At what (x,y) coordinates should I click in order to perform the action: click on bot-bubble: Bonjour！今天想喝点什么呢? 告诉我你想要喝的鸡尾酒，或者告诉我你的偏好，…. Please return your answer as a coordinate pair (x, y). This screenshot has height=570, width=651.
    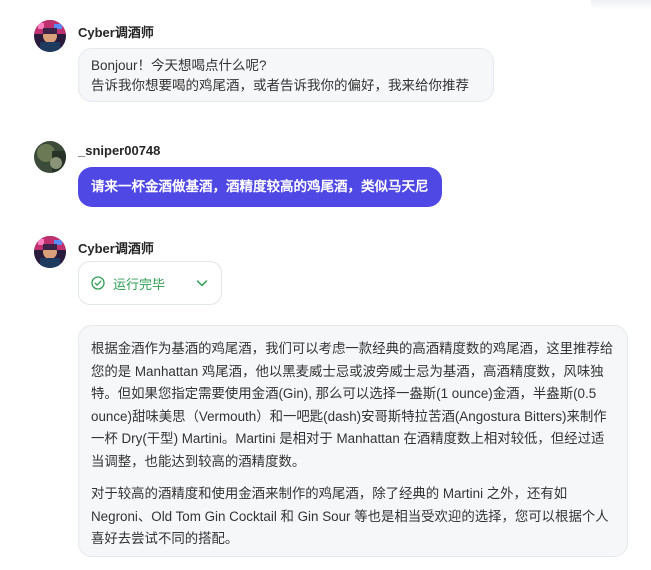
    Looking at the image, I should click on (286, 75).